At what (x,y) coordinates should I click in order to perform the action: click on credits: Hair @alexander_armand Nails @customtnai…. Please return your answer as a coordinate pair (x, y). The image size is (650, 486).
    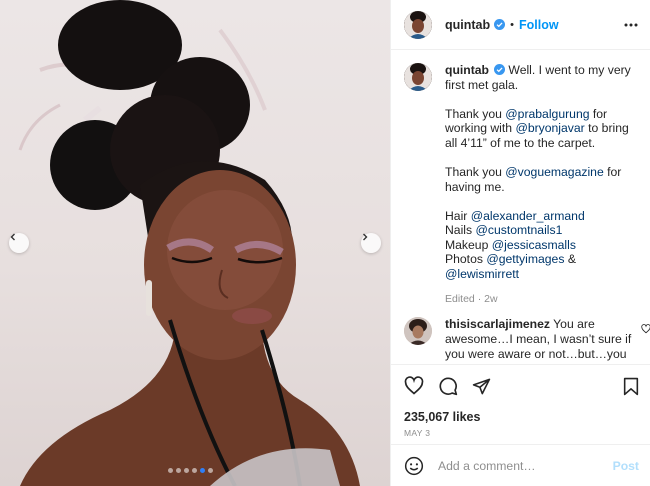
    Looking at the image, I should click on (542, 245).